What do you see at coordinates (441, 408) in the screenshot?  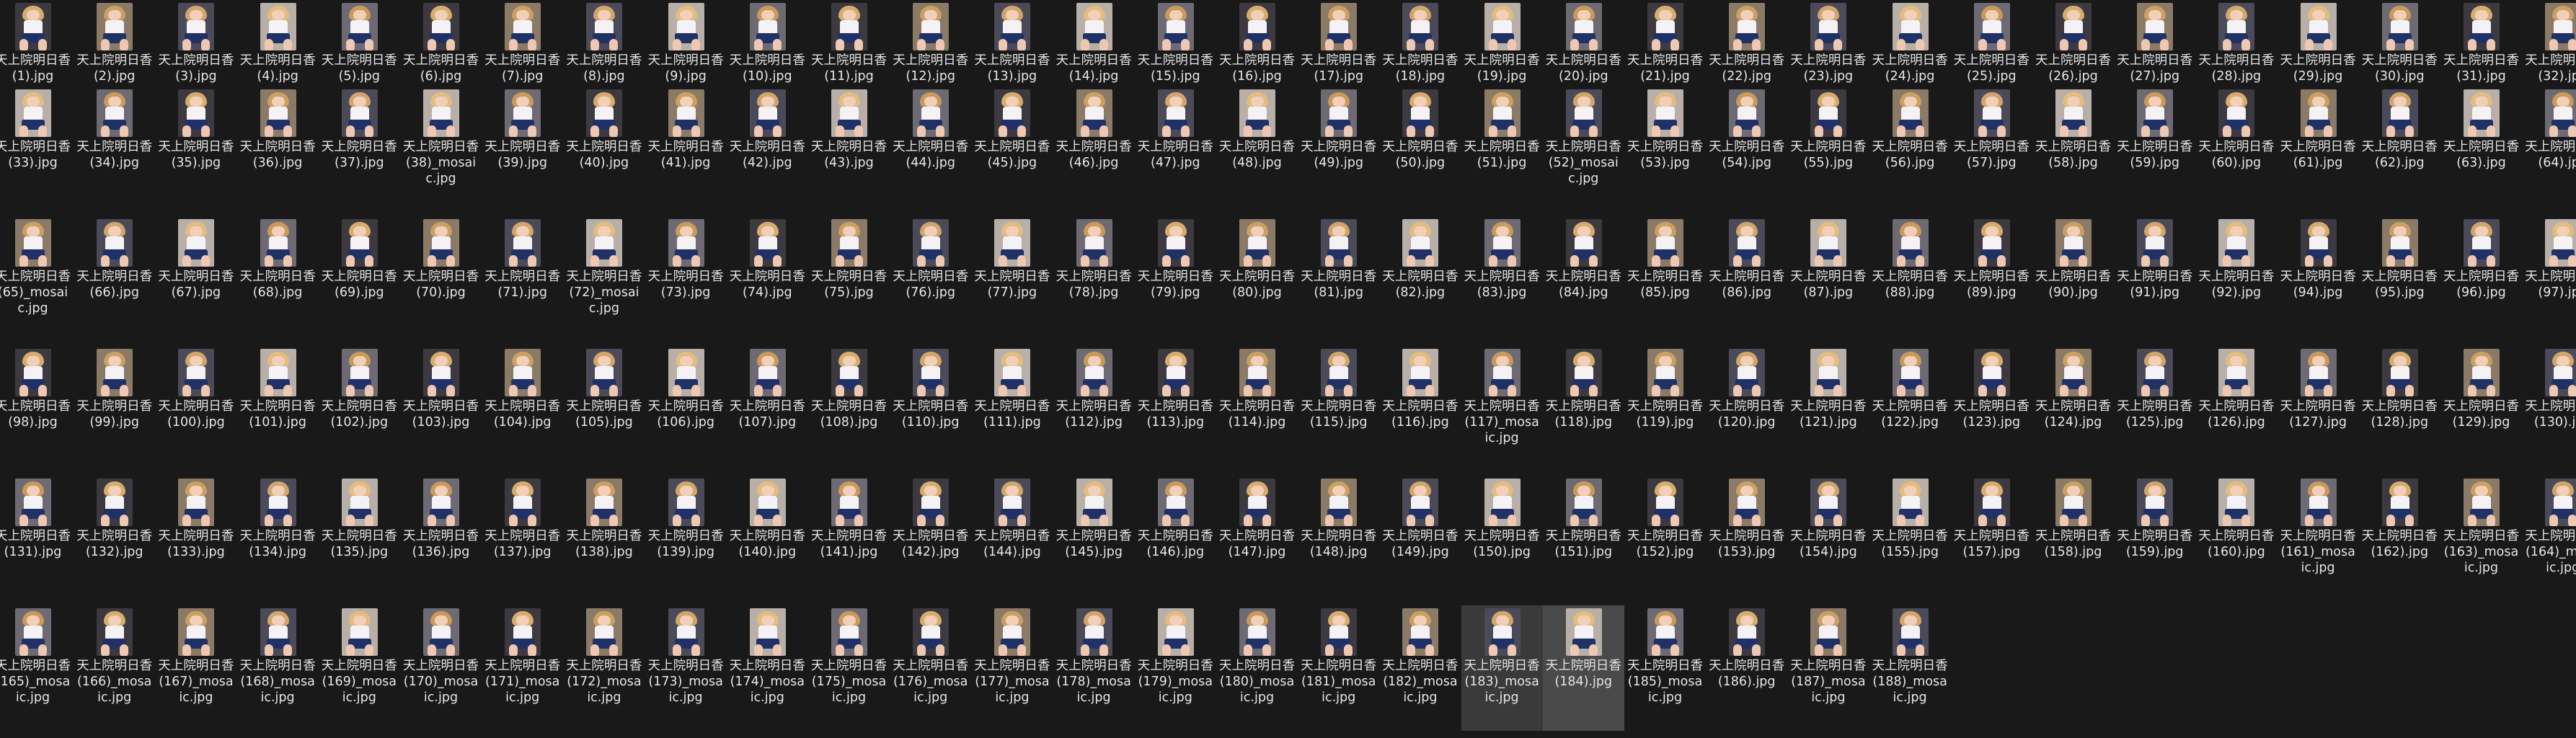 I see `file-item: 天上院明日香 (103).jpg` at bounding box center [441, 408].